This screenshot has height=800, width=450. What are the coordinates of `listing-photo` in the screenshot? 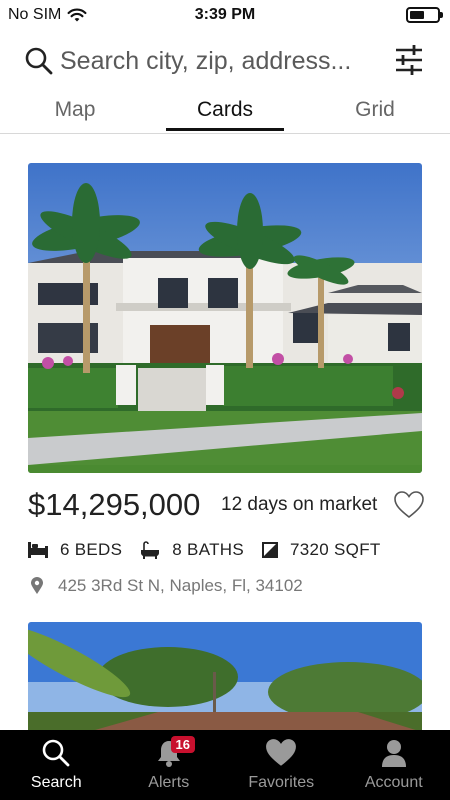 It's located at (225, 676).